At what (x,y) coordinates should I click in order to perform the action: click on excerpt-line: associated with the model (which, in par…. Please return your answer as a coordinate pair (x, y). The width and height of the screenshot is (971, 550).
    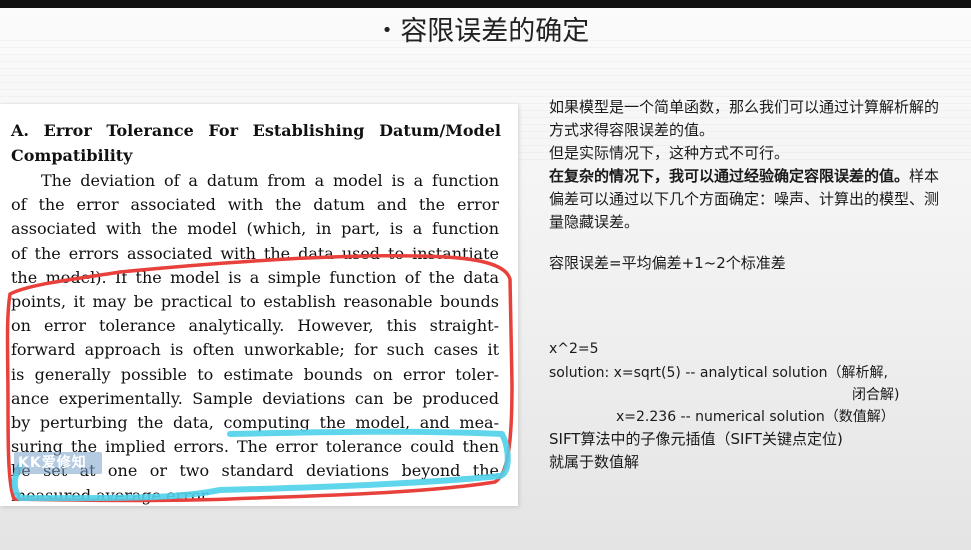
    Looking at the image, I should click on (255, 229).